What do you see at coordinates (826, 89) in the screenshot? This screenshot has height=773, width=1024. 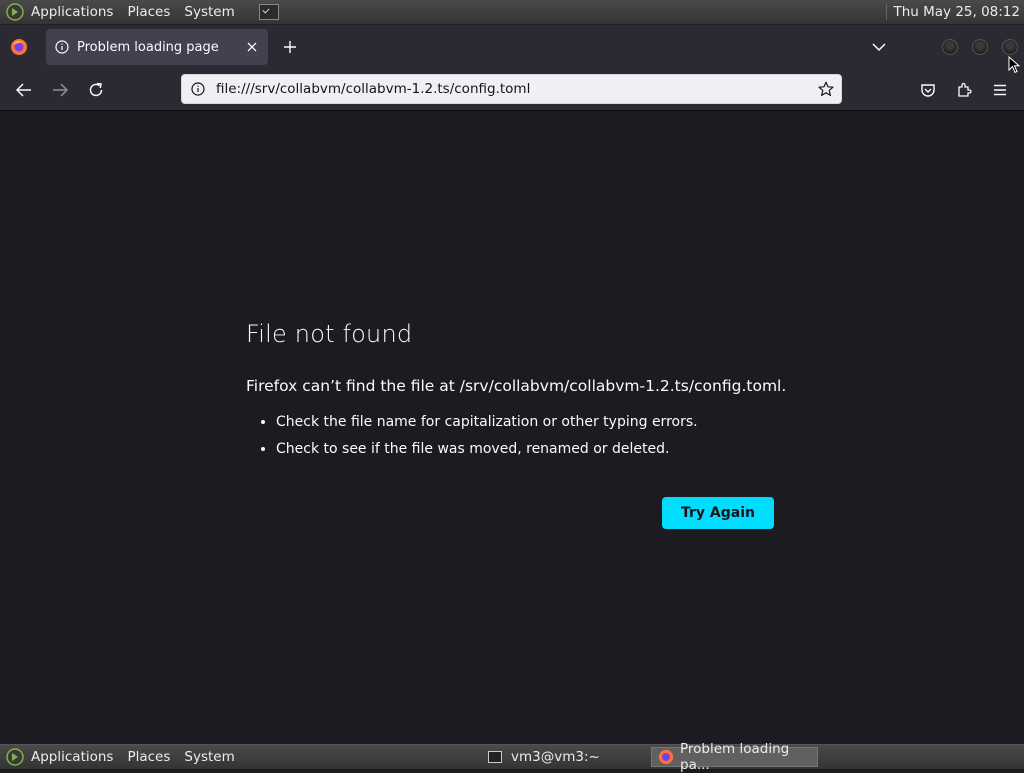 I see `bookmark-star-icon` at bounding box center [826, 89].